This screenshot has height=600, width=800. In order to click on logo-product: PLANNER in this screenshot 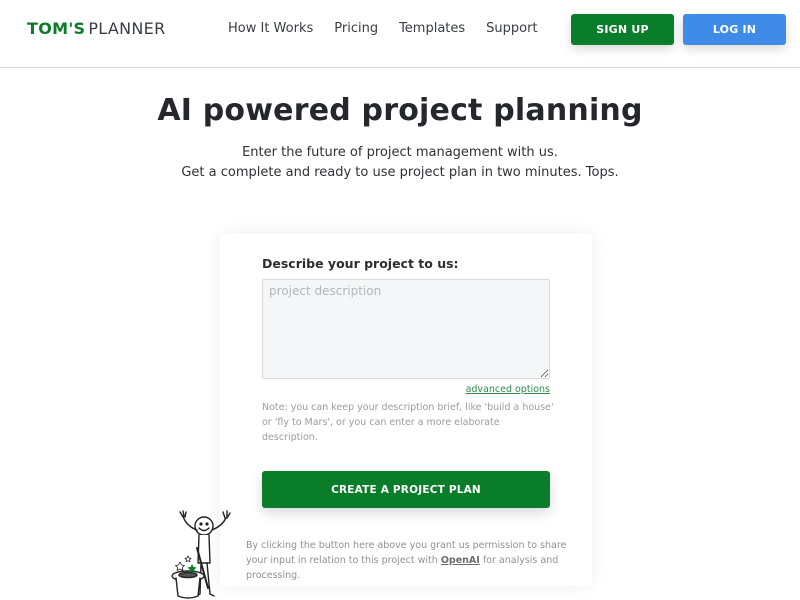, I will do `click(127, 28)`.